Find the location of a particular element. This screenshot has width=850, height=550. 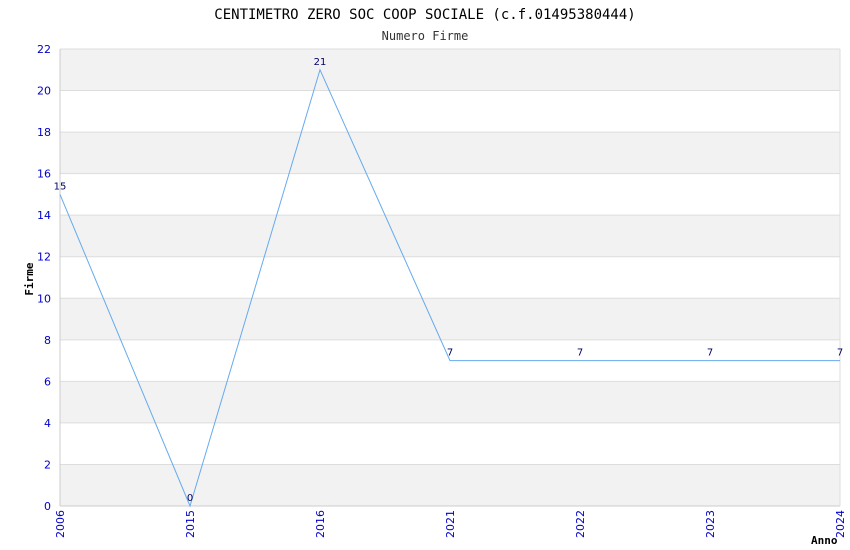

x-axis-label: Anno is located at coordinates (824, 540).